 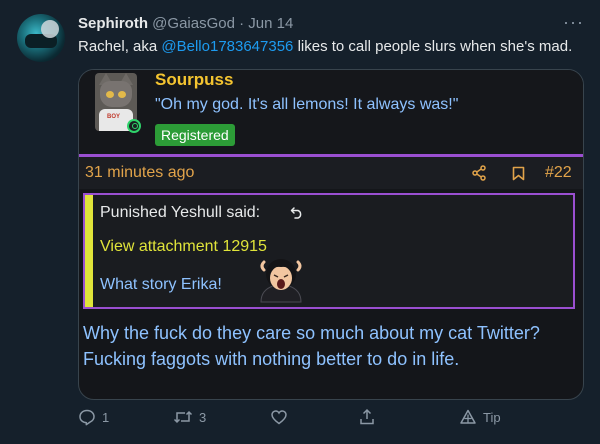 I want to click on quote-text: What story Erika!, so click(x=161, y=284).